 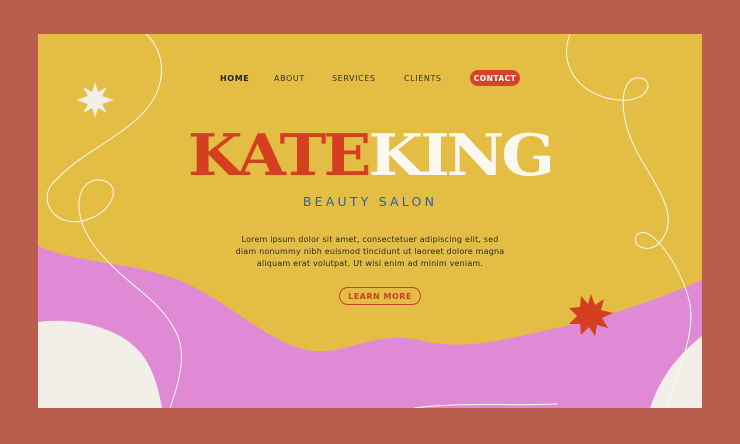 I want to click on contact-button: CONTACT, so click(x=495, y=78).